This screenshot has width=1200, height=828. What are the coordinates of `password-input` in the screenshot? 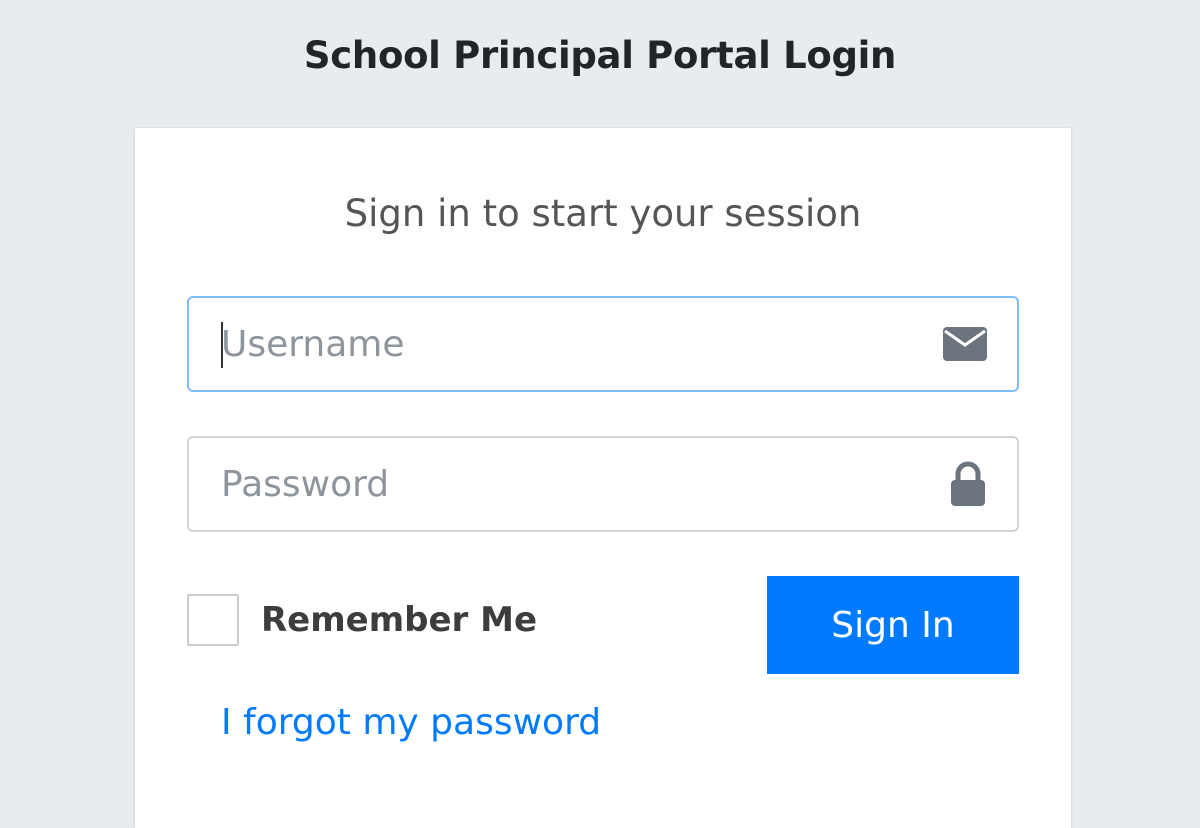 It's located at (559, 484).